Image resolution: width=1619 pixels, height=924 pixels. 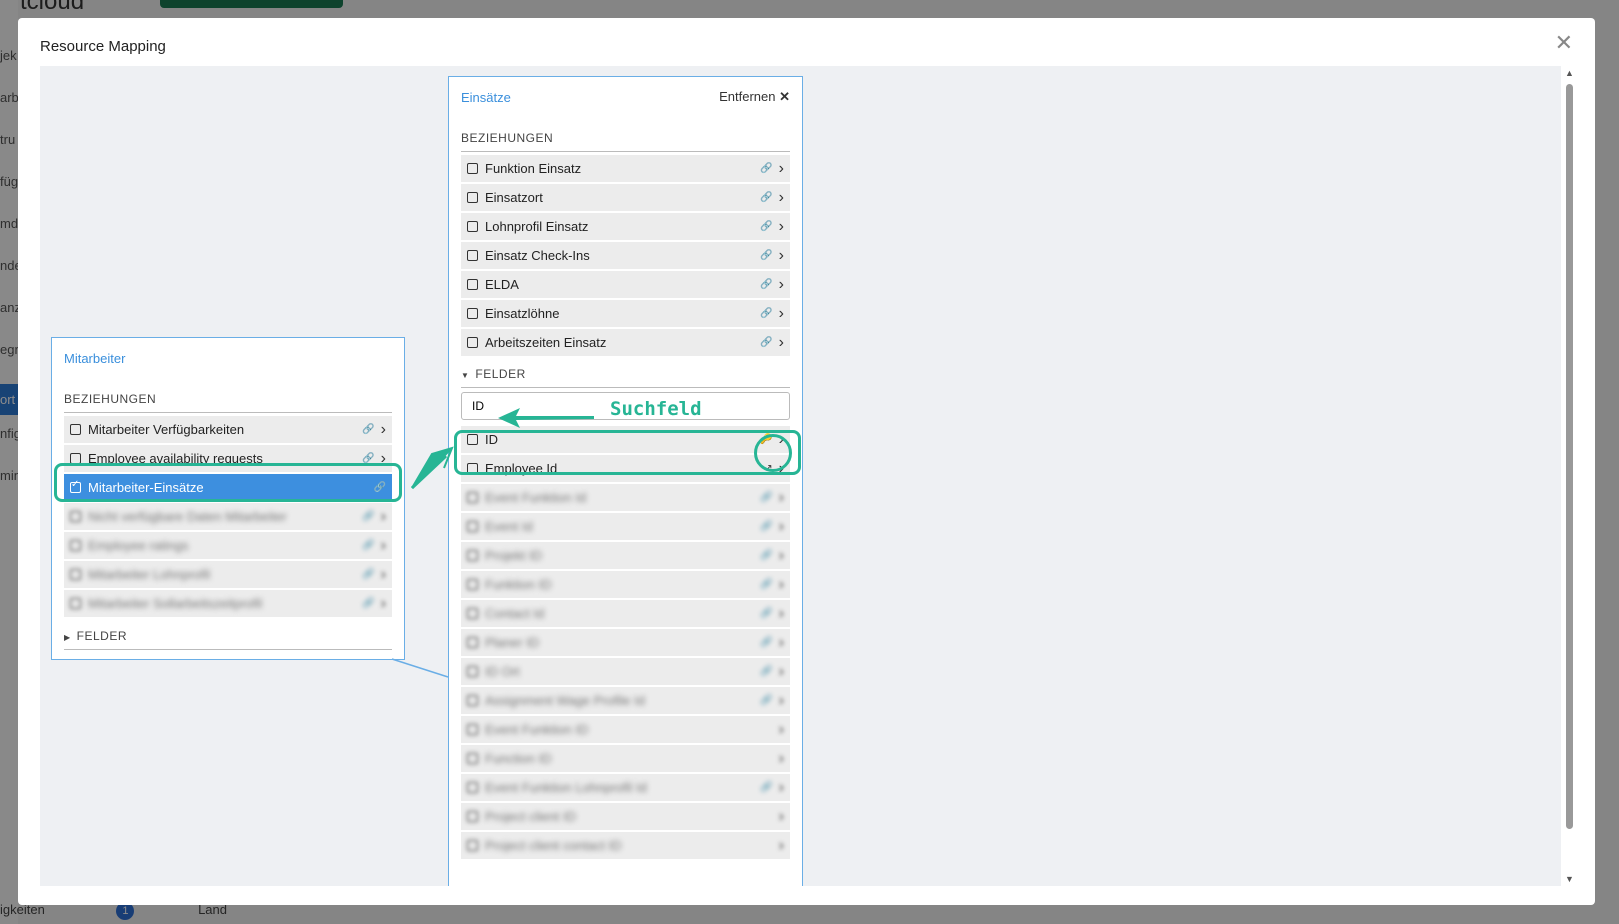 What do you see at coordinates (94, 358) in the screenshot?
I see `card-title: Mitarbeiter` at bounding box center [94, 358].